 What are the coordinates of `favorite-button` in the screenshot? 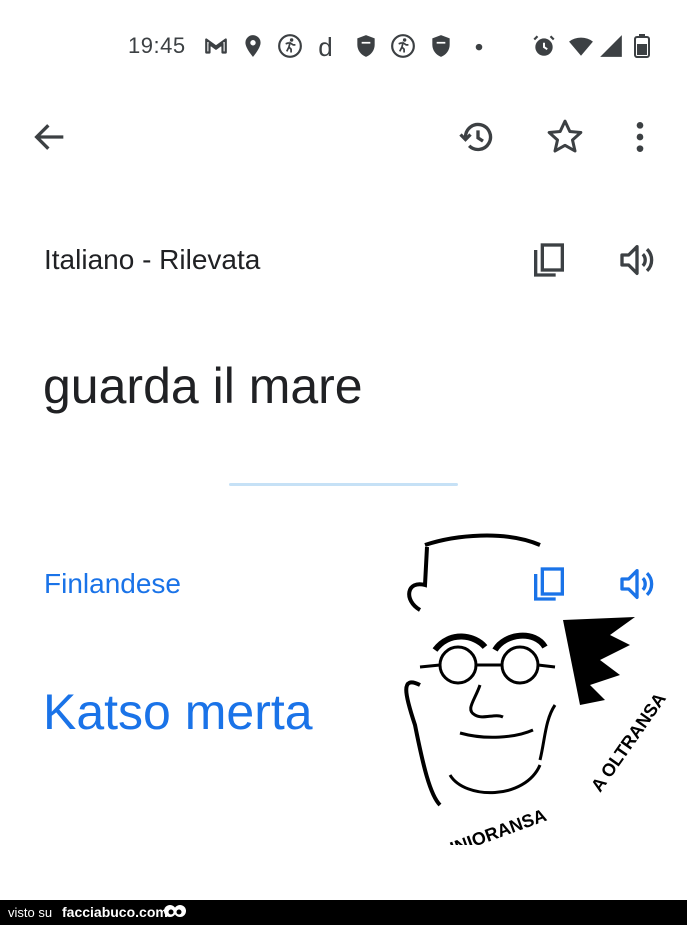 It's located at (565, 137).